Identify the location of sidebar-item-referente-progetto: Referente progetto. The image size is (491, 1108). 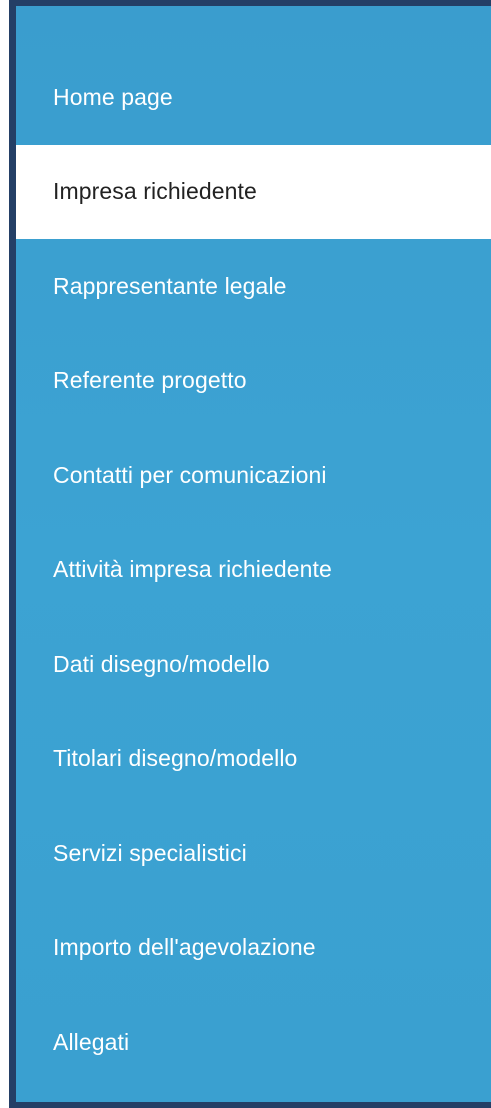
(253, 381).